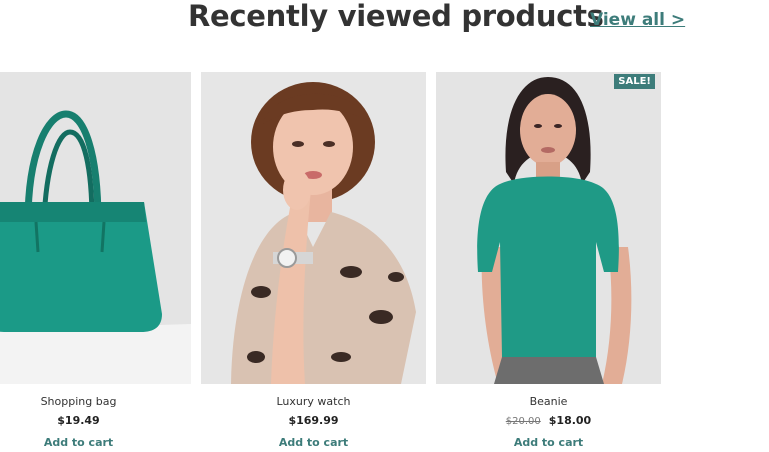  I want to click on price-current: $169.99, so click(313, 420).